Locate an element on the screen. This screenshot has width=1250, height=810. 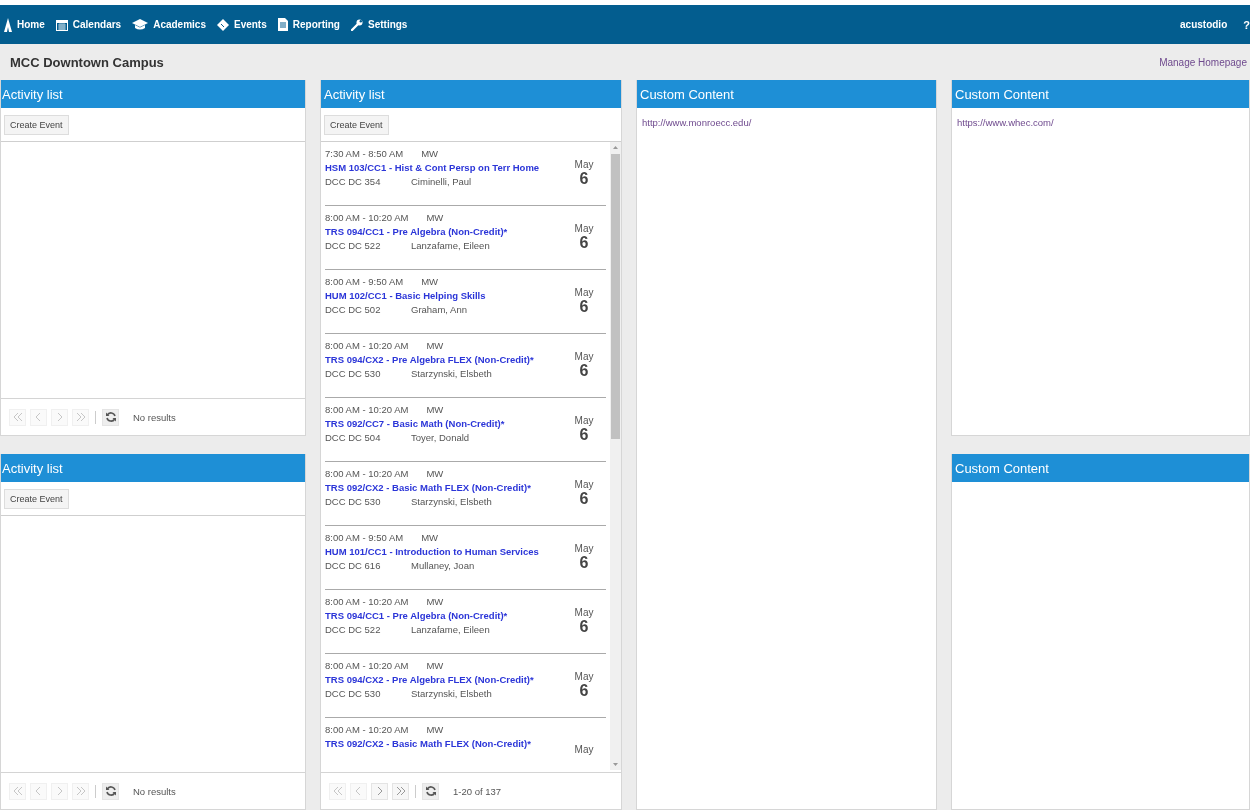
page-title: MCC Downtown Campus is located at coordinates (87, 62).